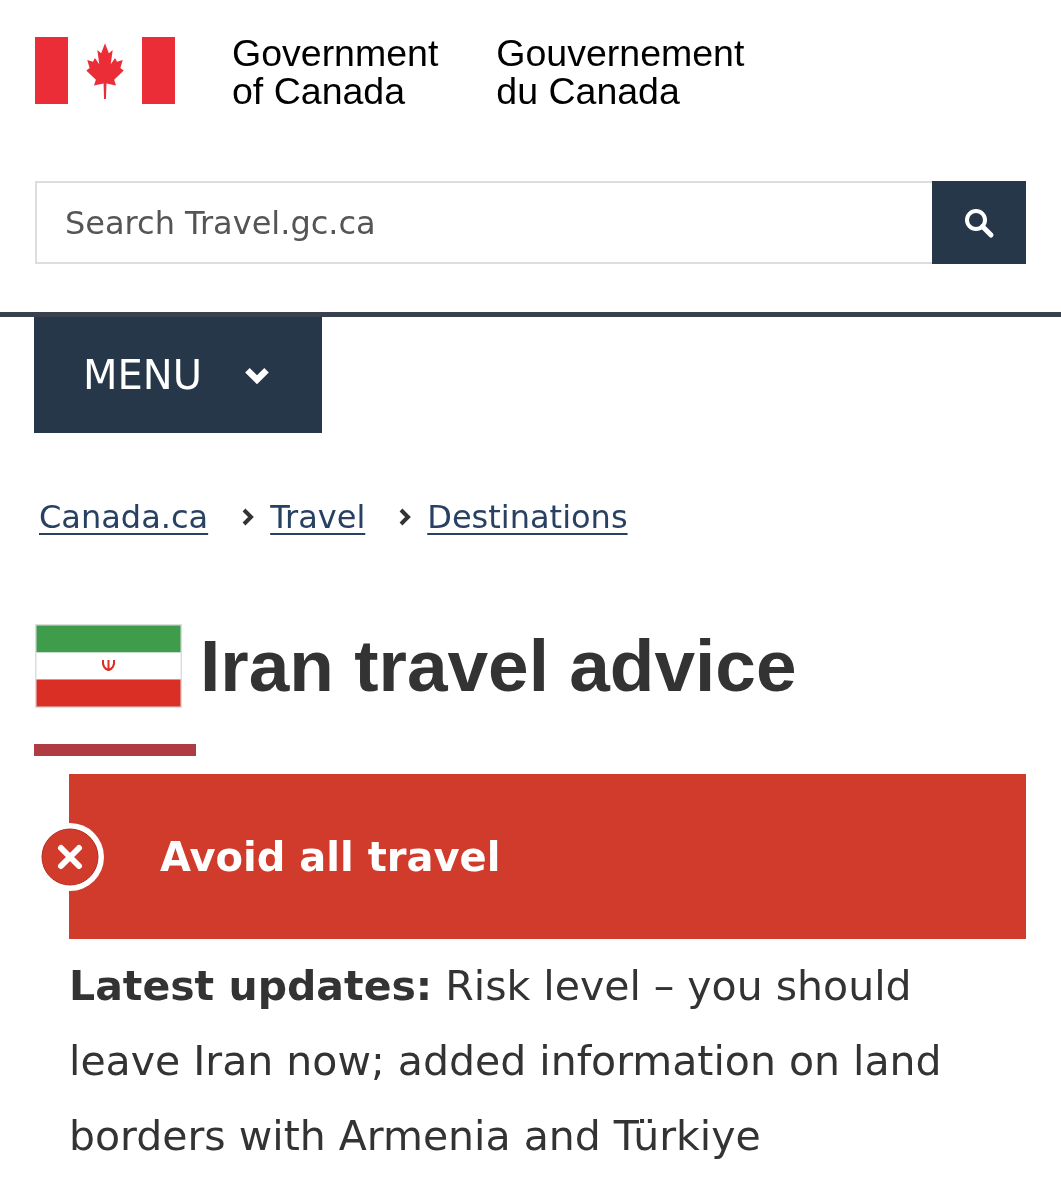 The height and width of the screenshot is (1200, 1061). What do you see at coordinates (257, 375) in the screenshot?
I see `chevron-down-icon` at bounding box center [257, 375].